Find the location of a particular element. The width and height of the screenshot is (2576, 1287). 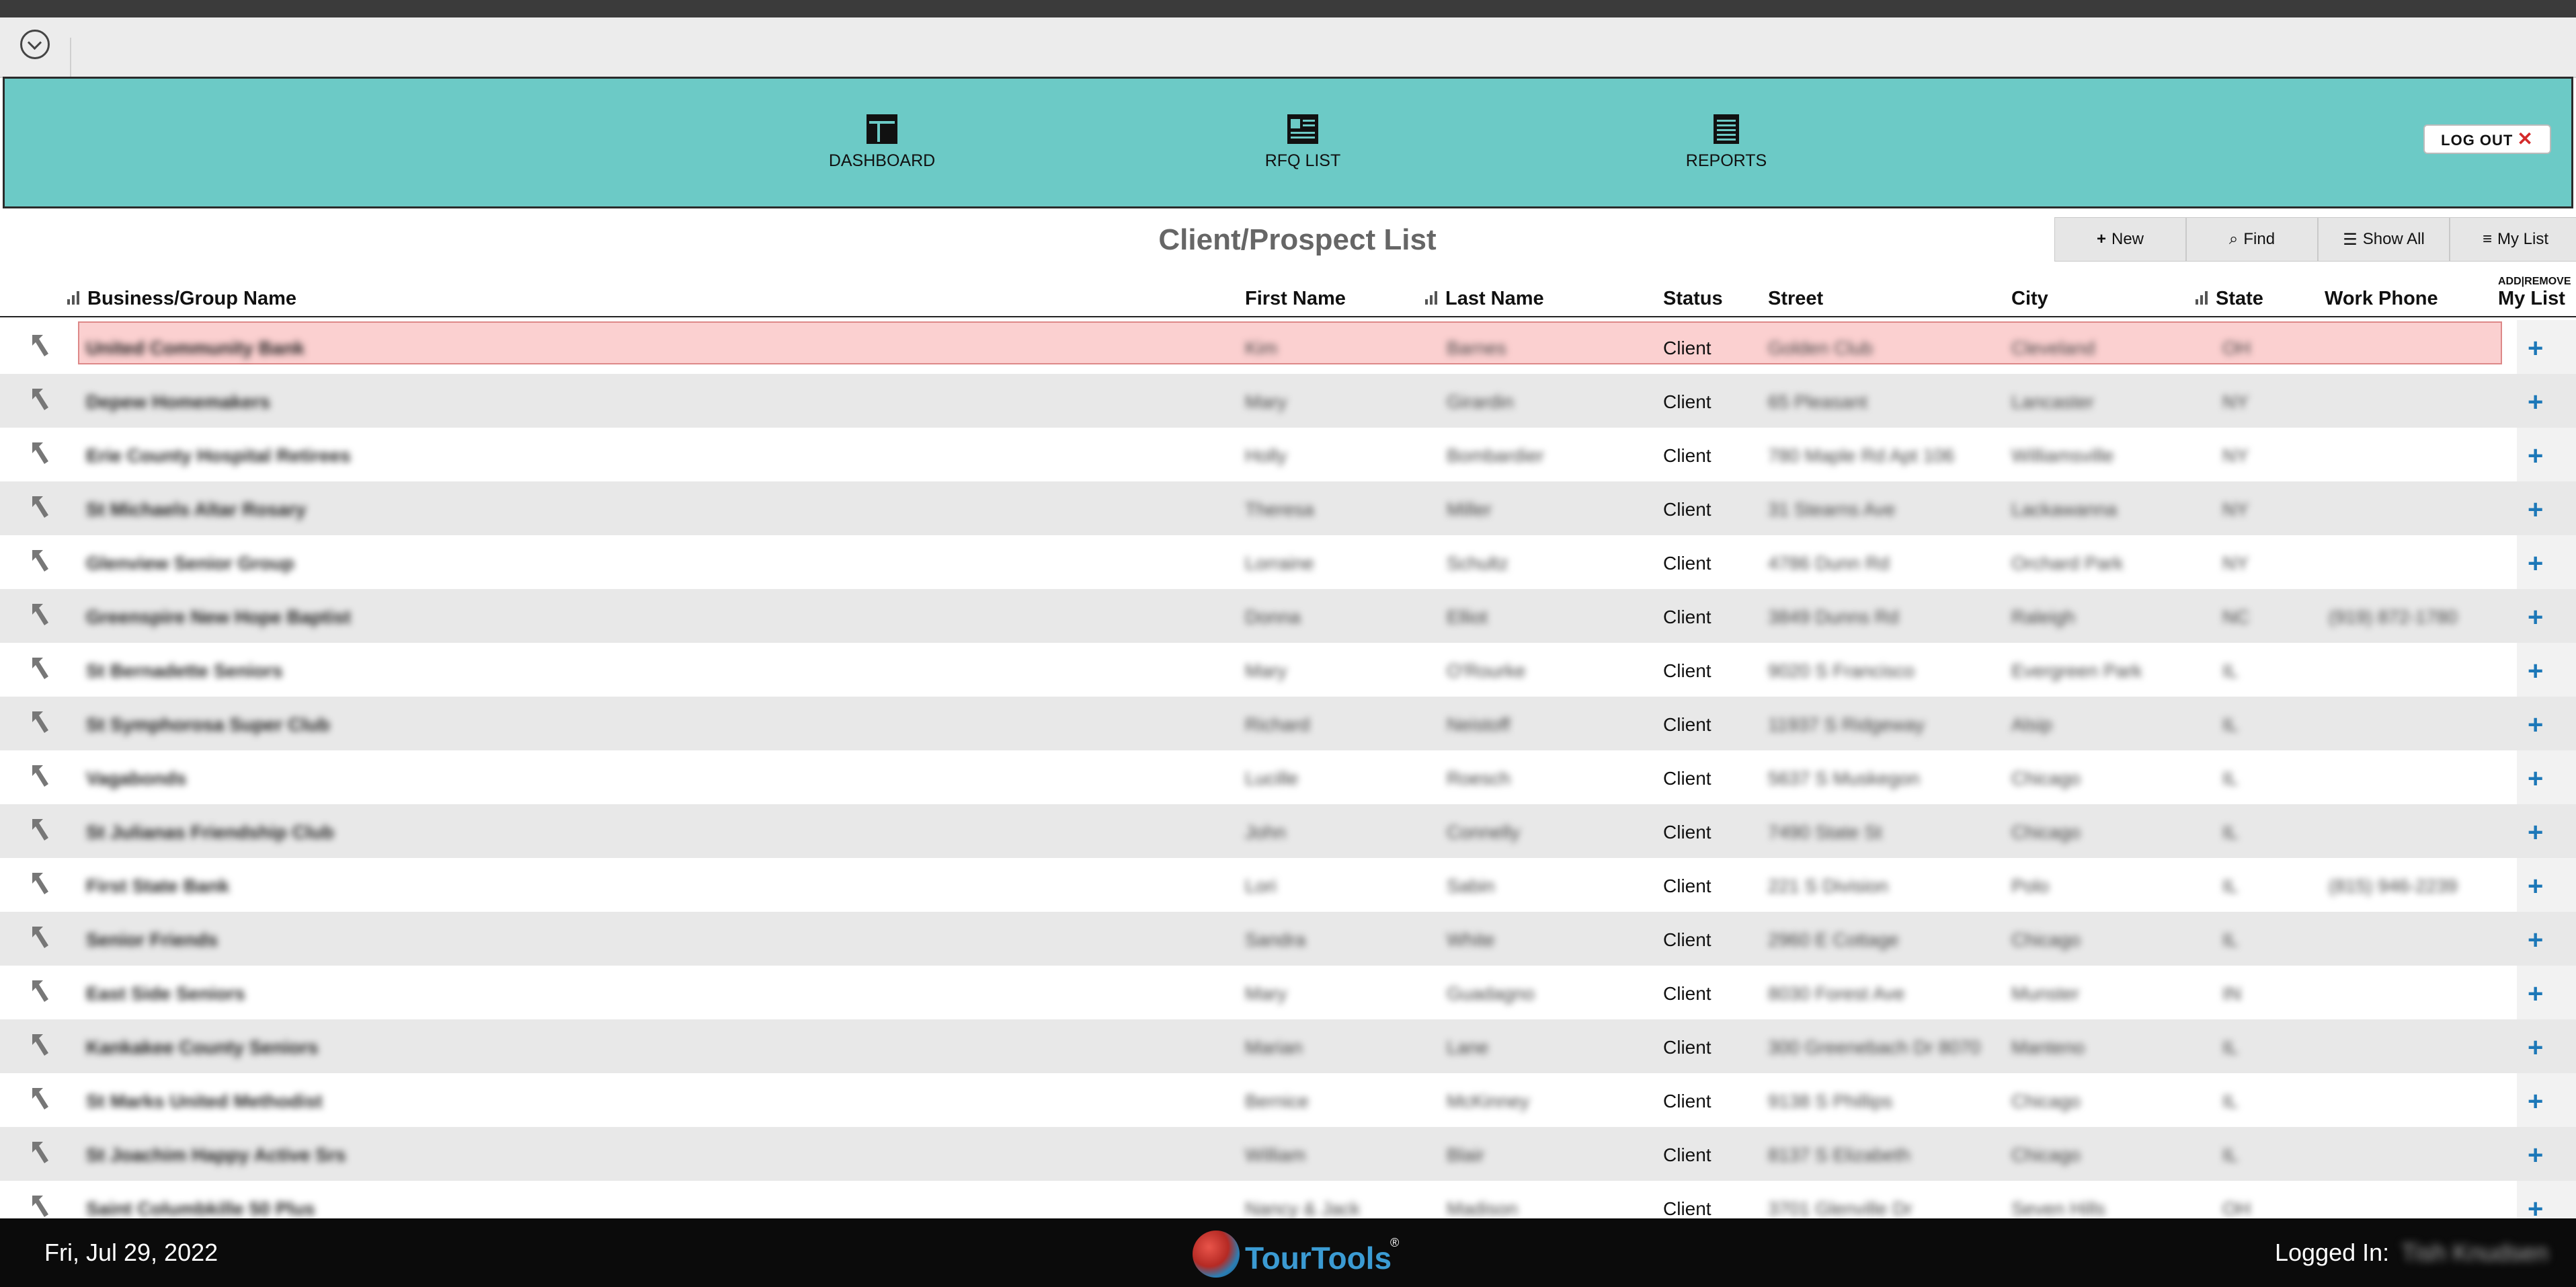

nav-dashboard: DASHBOARD is located at coordinates (882, 142).